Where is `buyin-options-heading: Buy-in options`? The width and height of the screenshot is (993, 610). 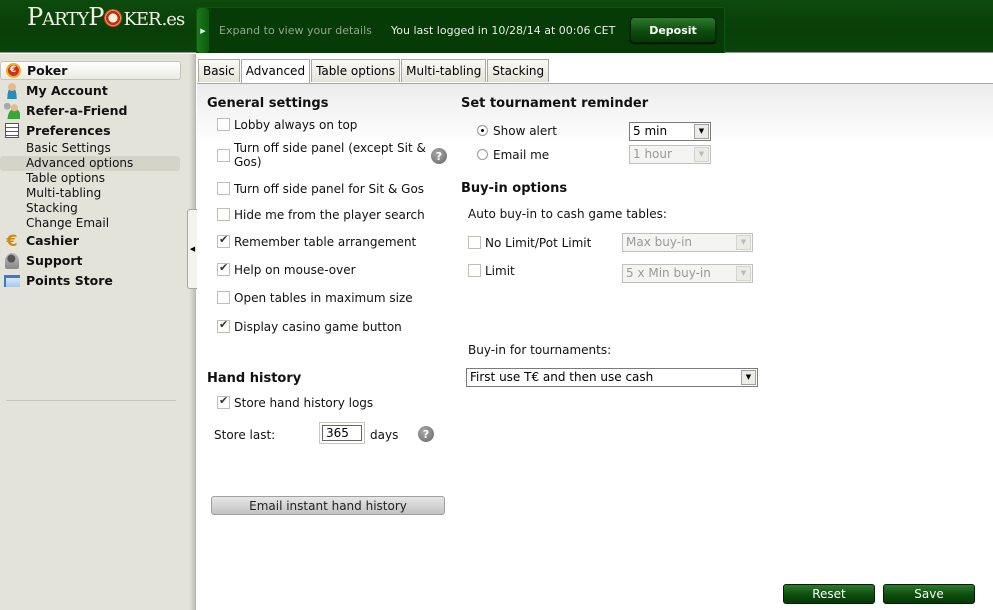
buyin-options-heading: Buy-in options is located at coordinates (514, 188).